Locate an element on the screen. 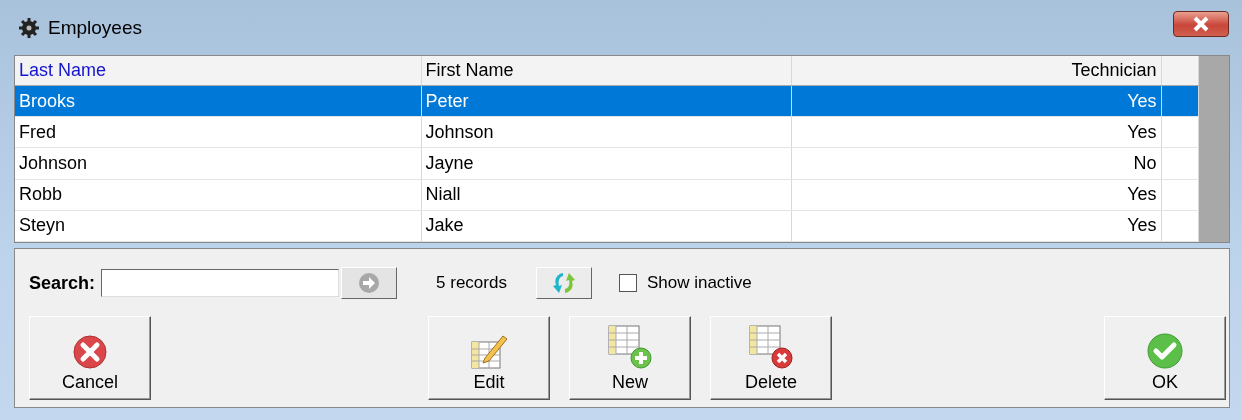  refresh-button is located at coordinates (563, 283).